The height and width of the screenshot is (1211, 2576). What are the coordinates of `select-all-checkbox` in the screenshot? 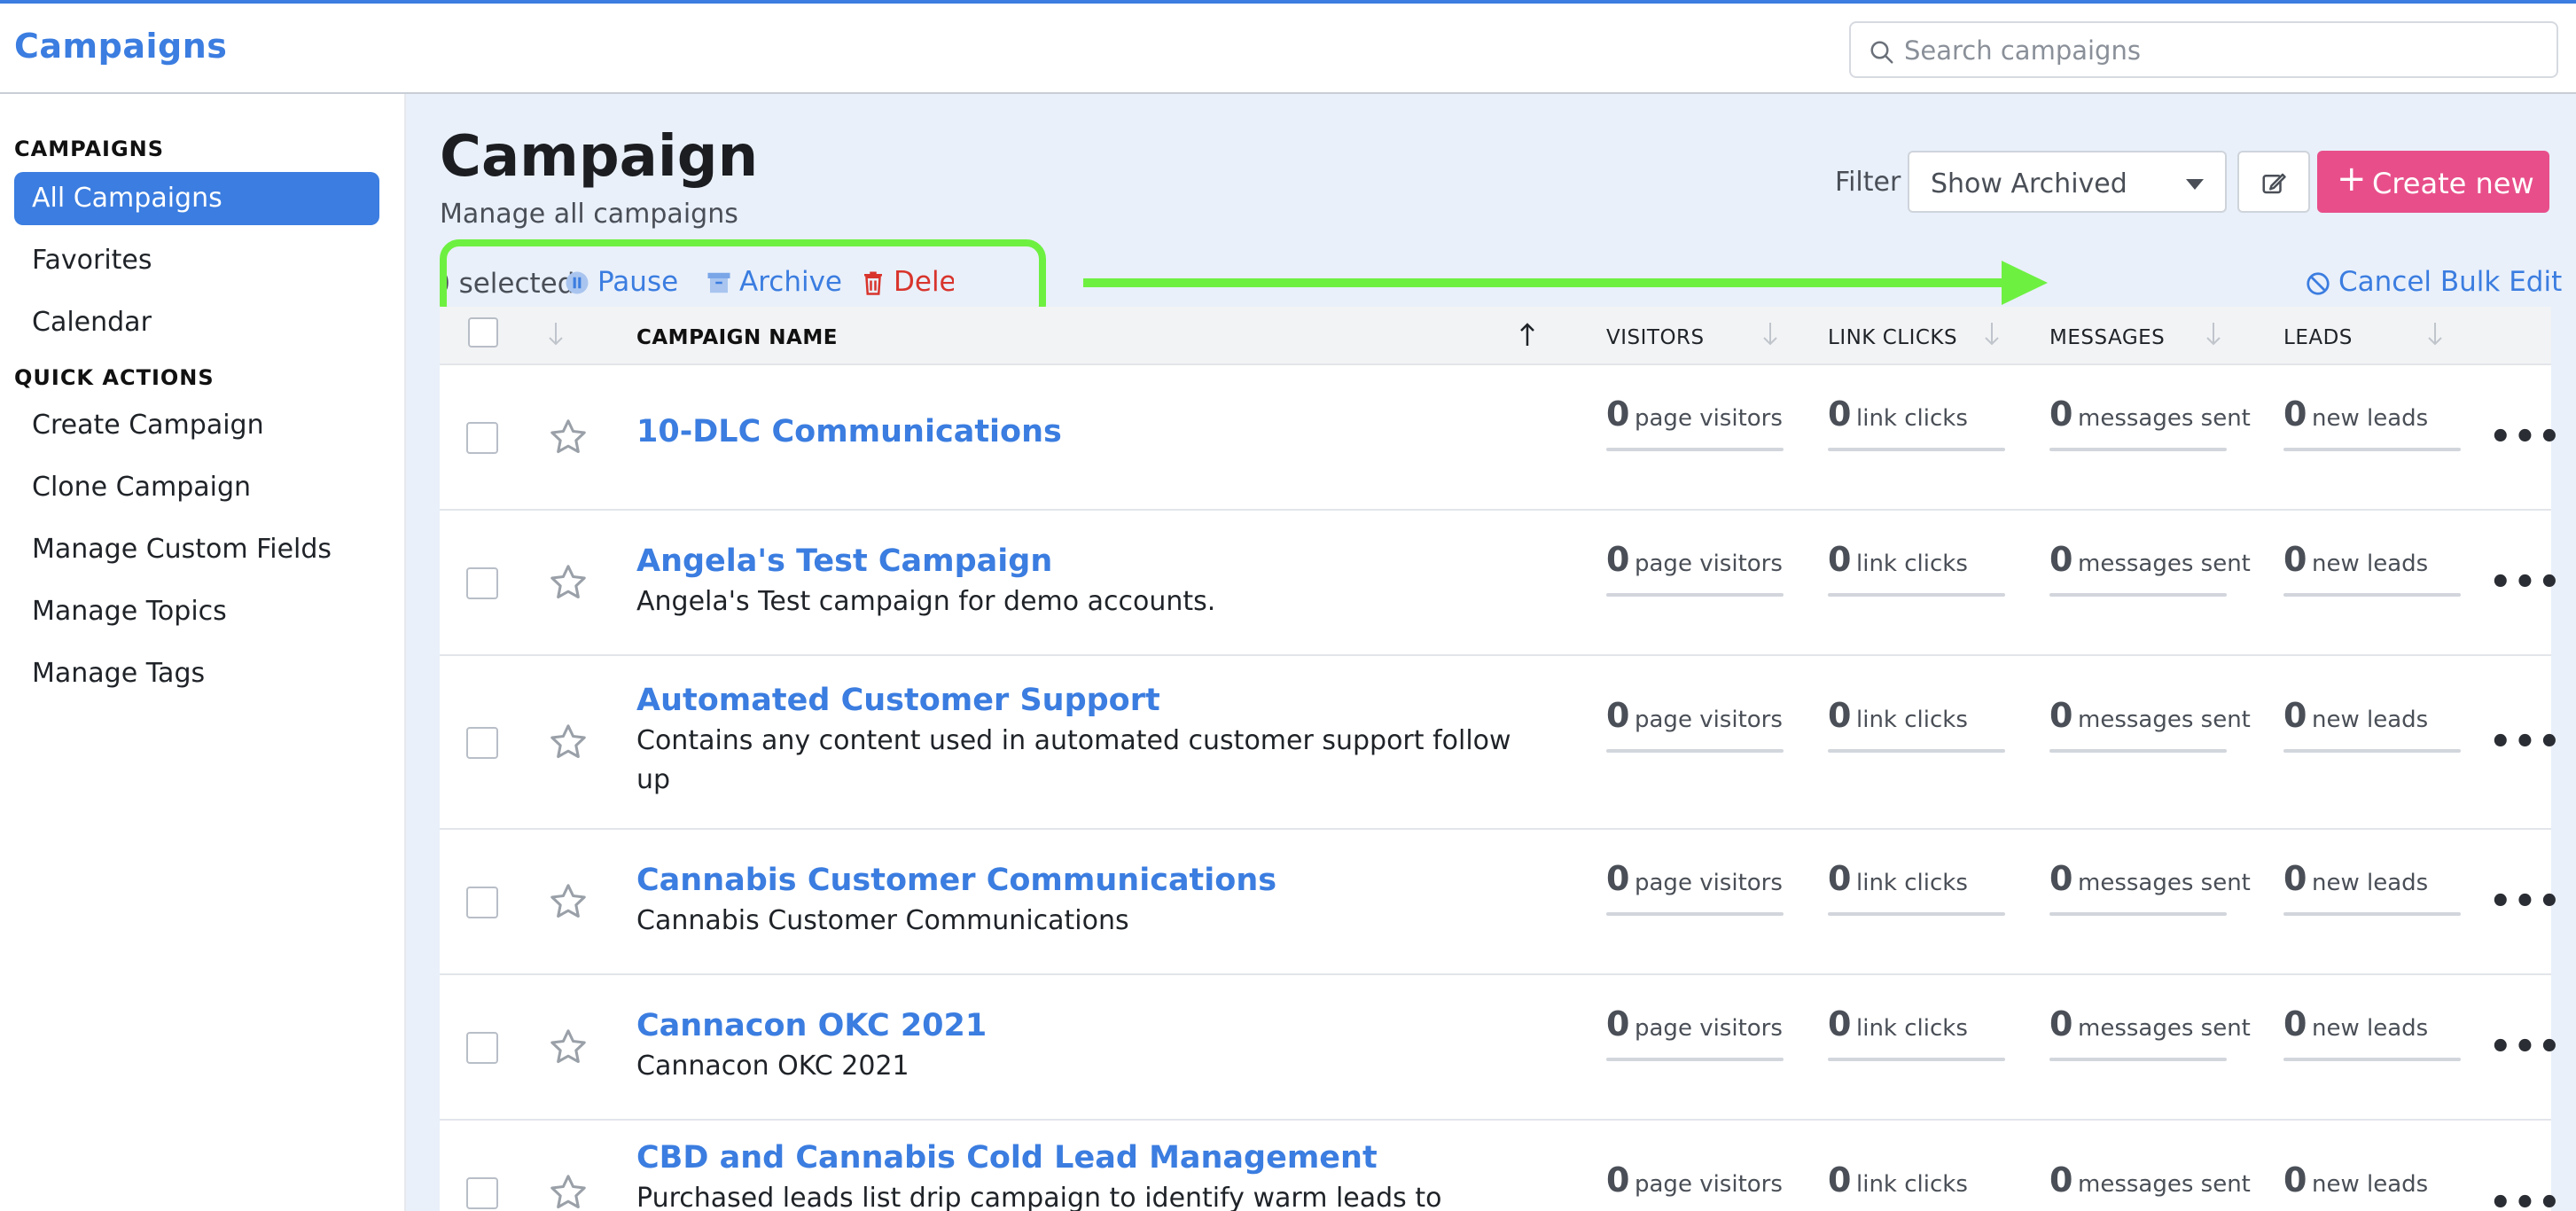 It's located at (483, 332).